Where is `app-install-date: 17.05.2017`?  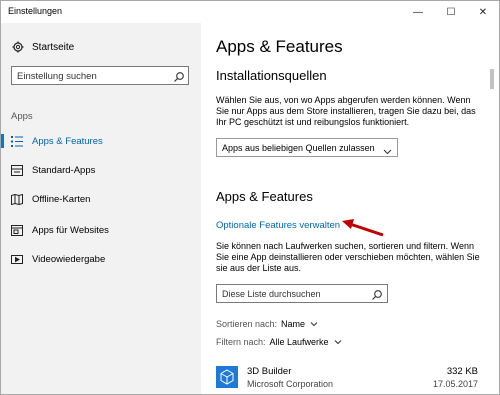
app-install-date: 17.05.2017 is located at coordinates (455, 384).